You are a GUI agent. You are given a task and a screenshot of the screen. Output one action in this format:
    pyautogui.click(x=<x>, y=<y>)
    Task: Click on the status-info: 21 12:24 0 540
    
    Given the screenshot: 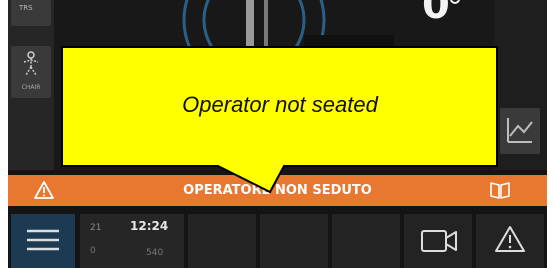 What is the action you would take?
    pyautogui.click(x=132, y=241)
    